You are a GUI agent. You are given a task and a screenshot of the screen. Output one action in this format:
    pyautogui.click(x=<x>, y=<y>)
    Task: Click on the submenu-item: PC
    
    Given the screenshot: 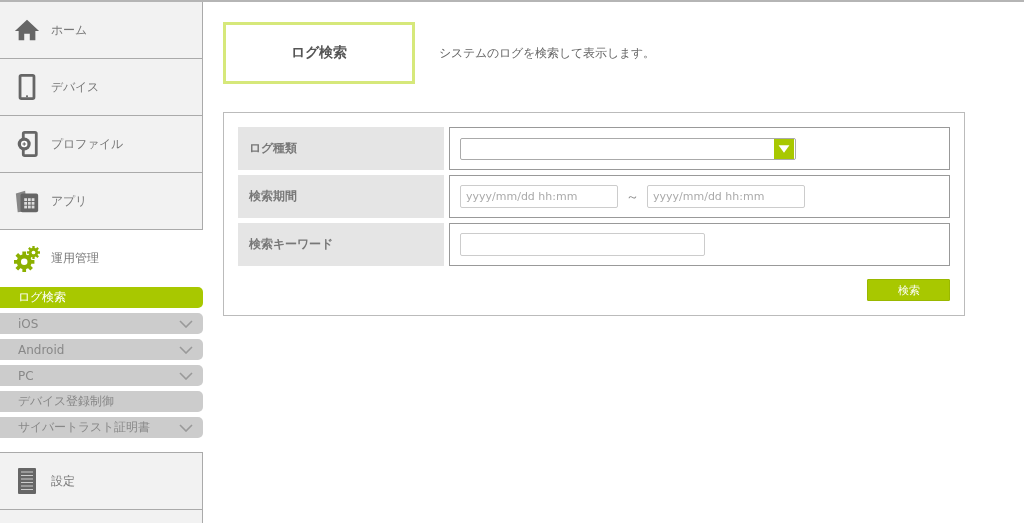 What is the action you would take?
    pyautogui.click(x=101, y=375)
    